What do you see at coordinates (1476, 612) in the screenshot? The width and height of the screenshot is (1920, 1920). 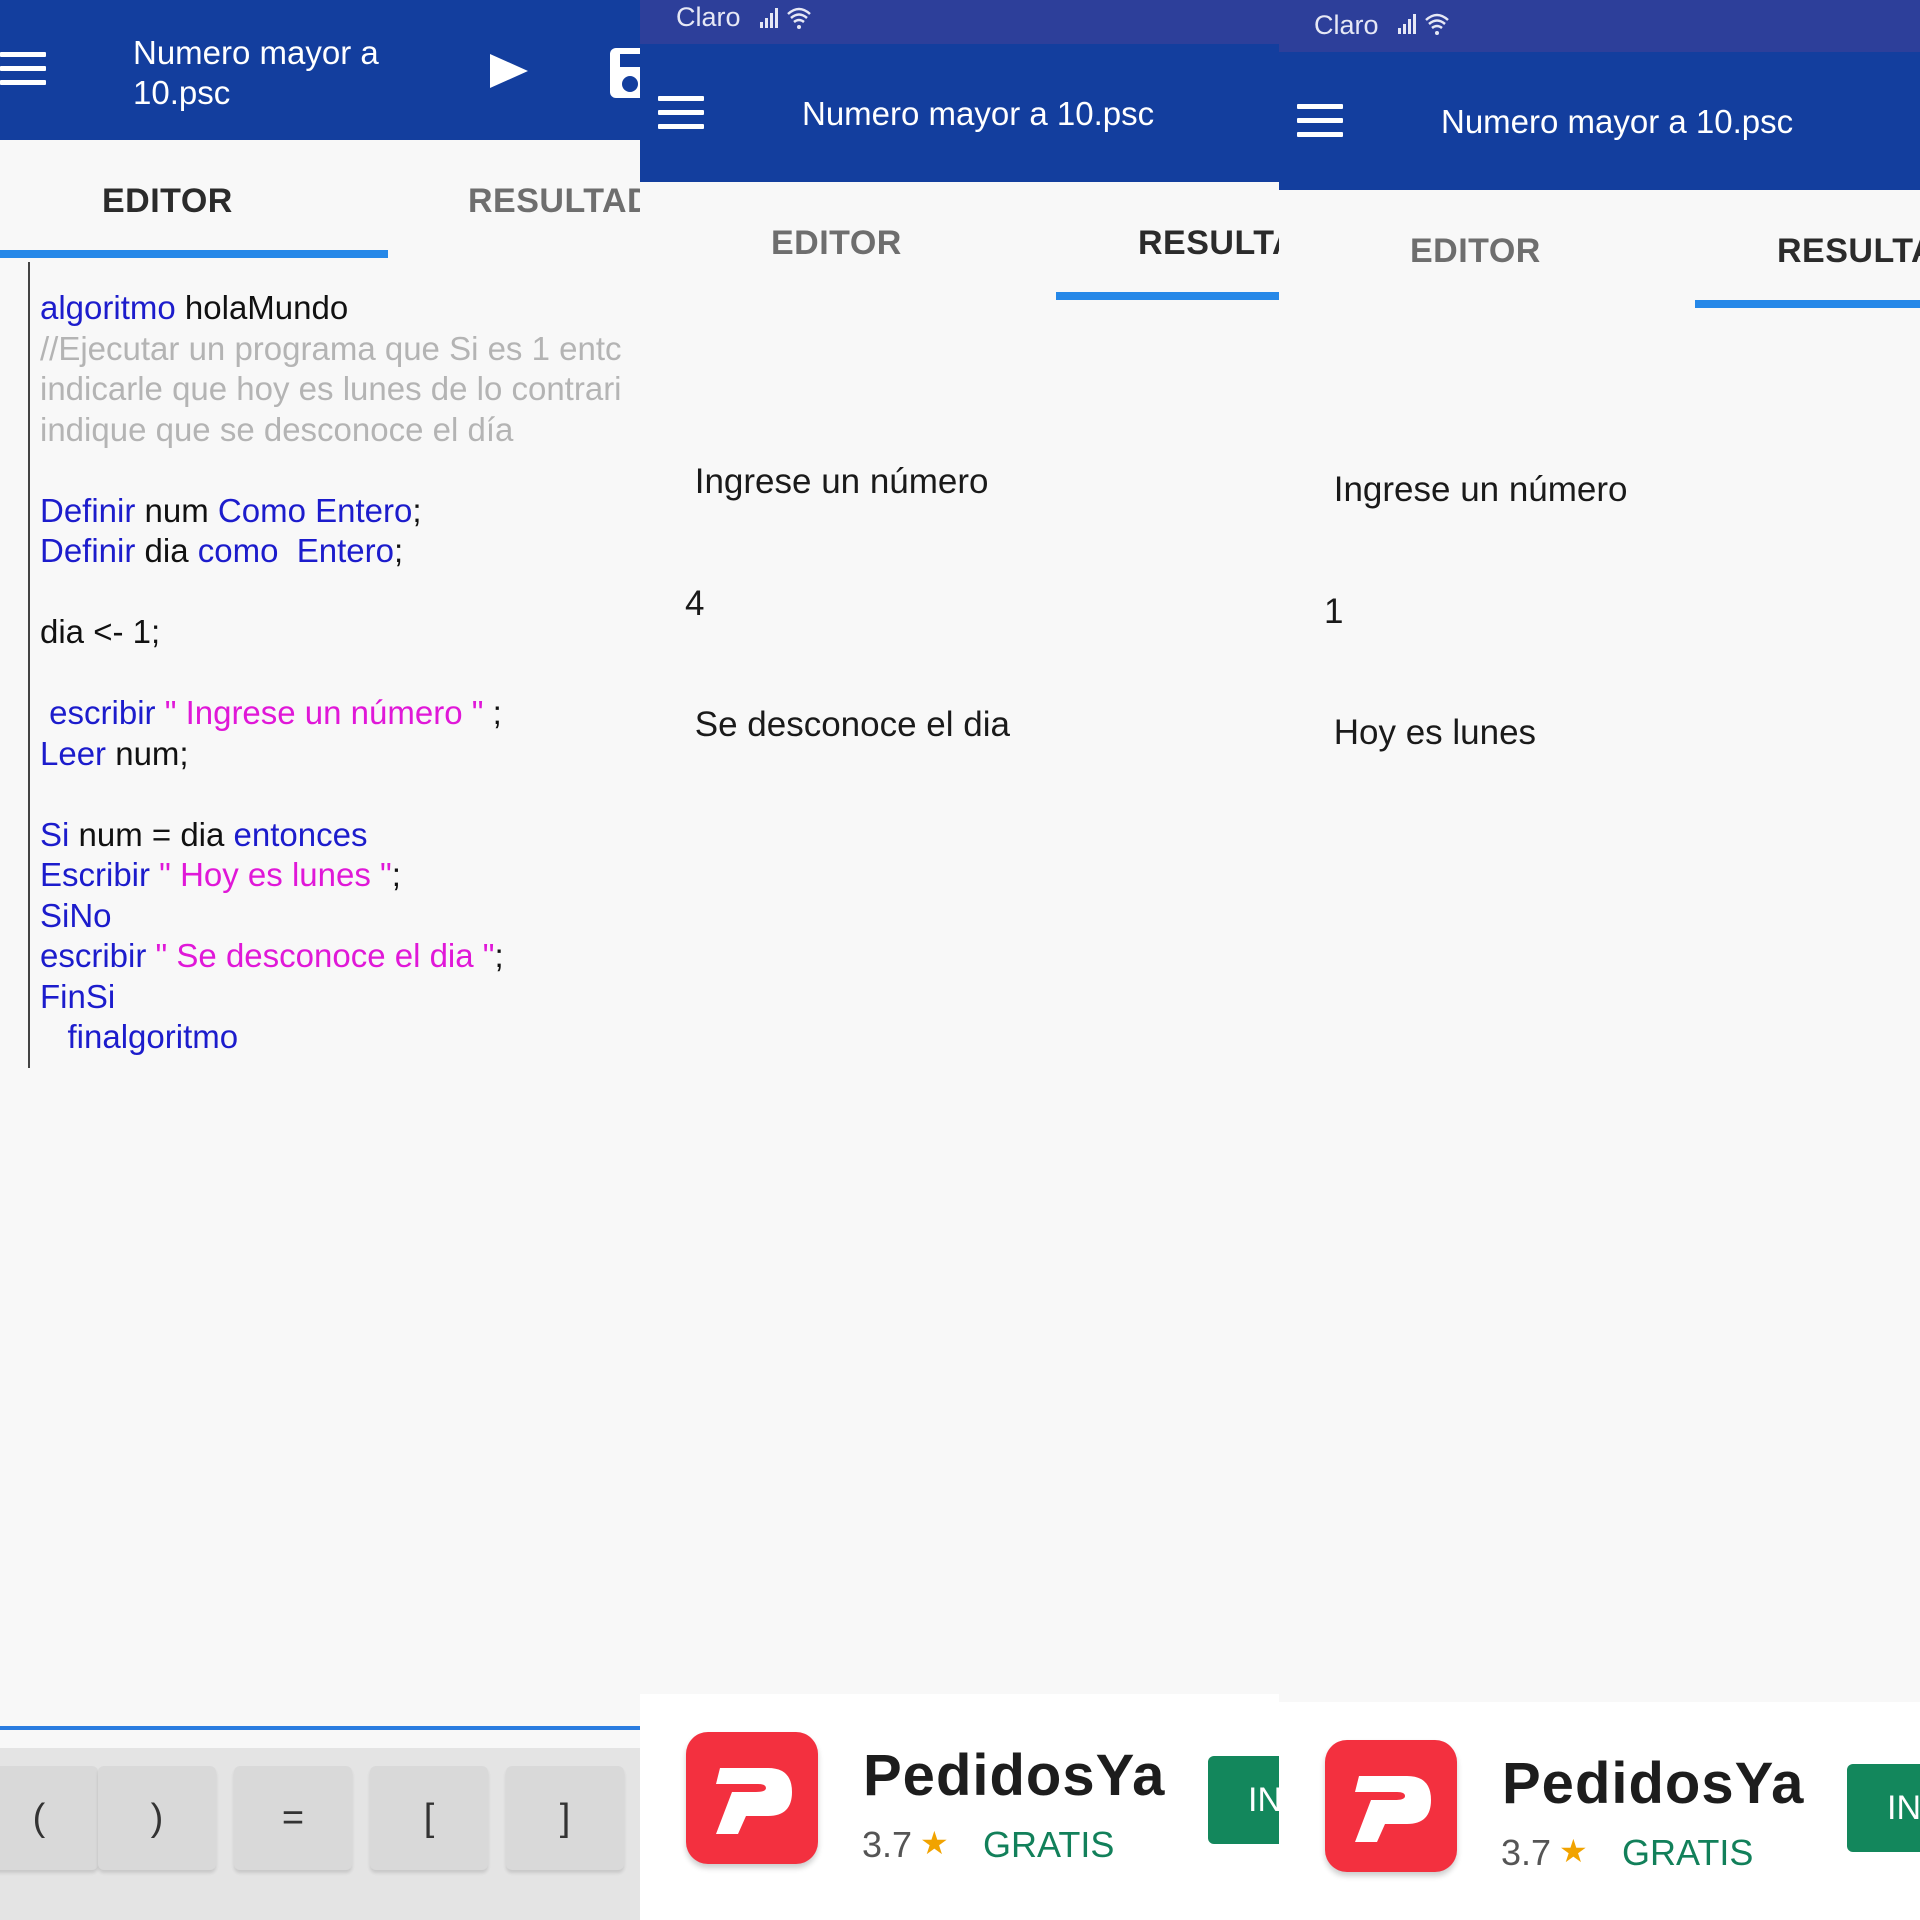 I see `result-output: Ingrese un número 1 Hoy es lunes` at bounding box center [1476, 612].